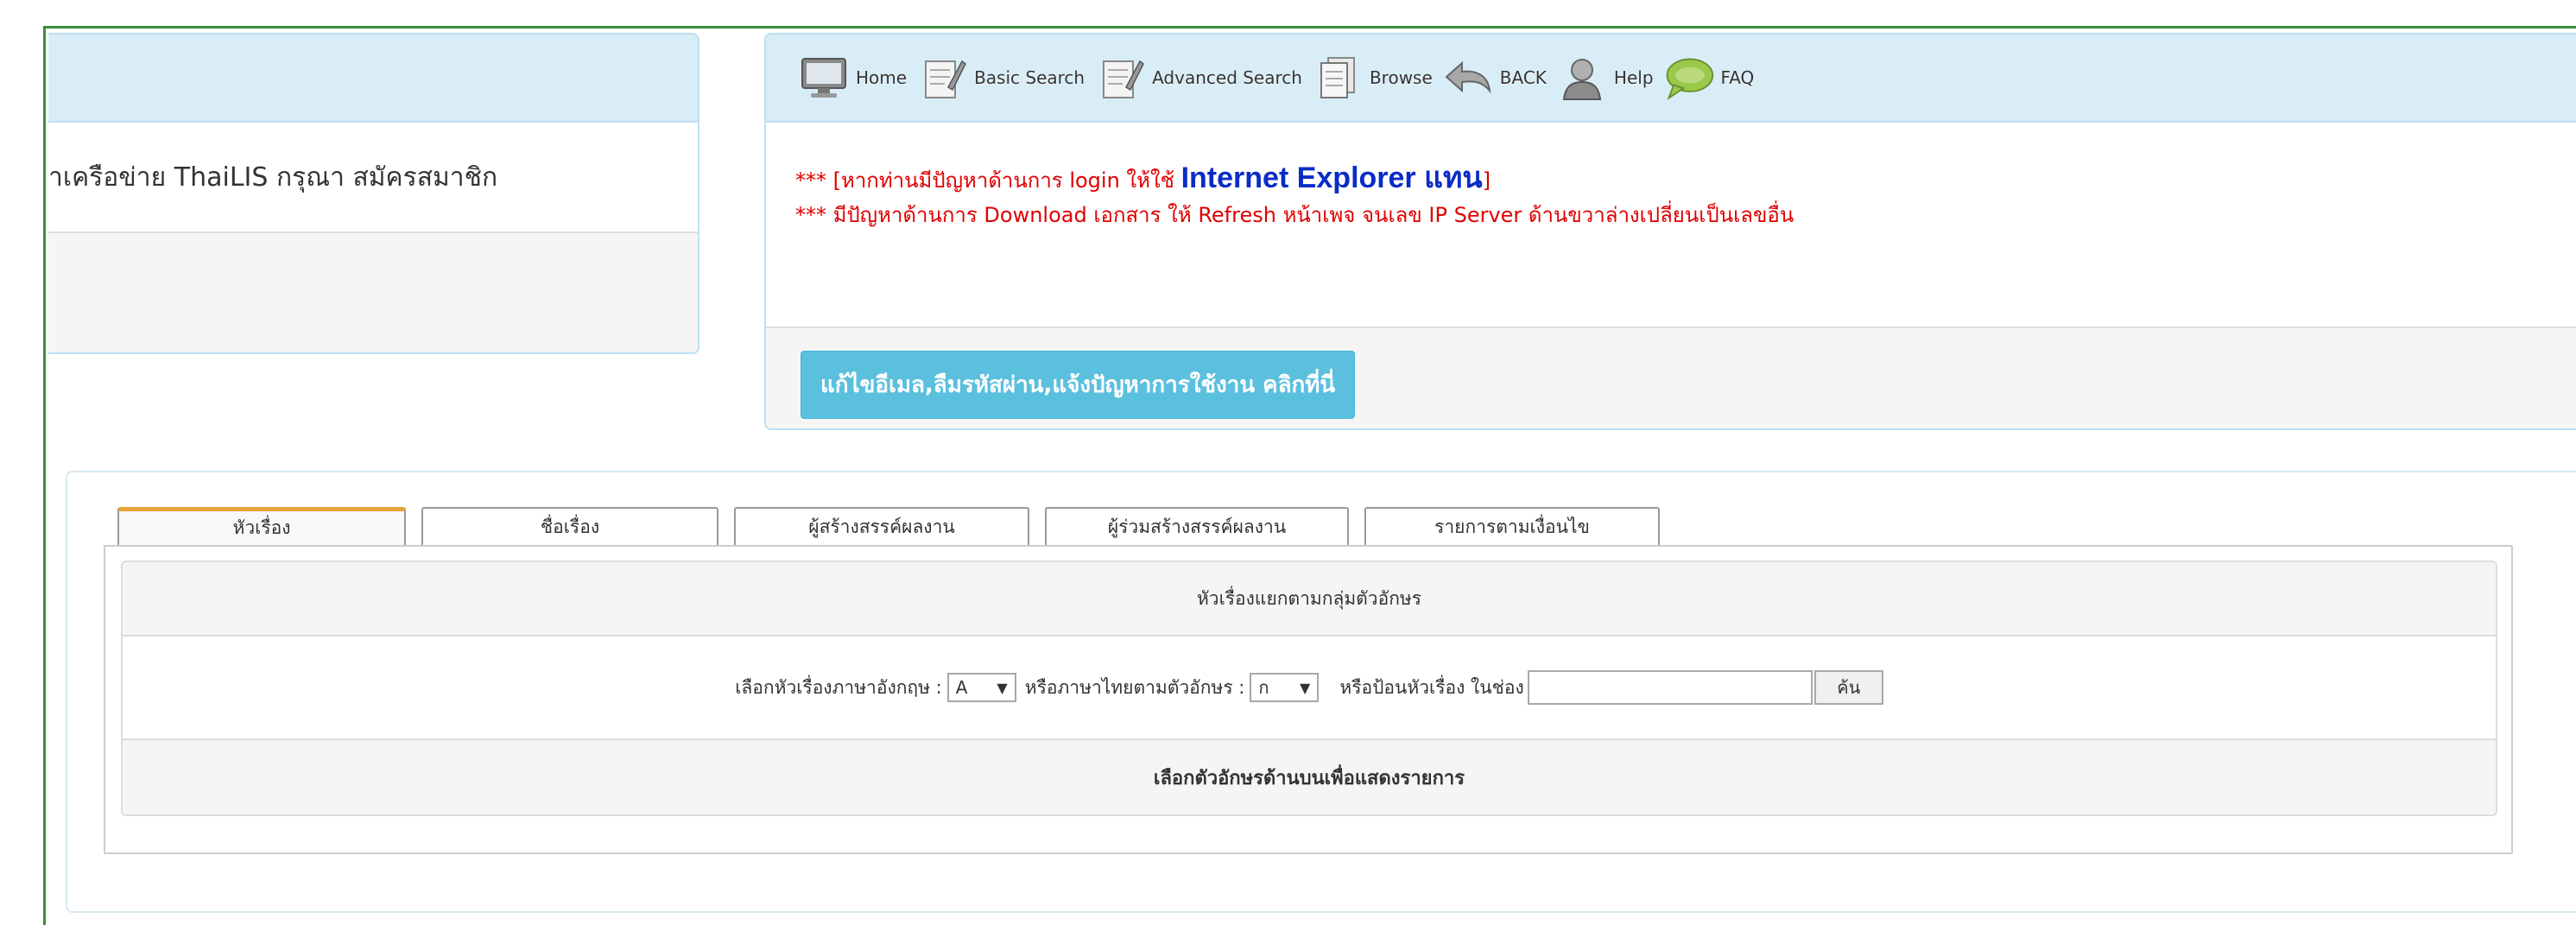 Image resolution: width=2576 pixels, height=925 pixels. What do you see at coordinates (1309, 599) in the screenshot?
I see `subject-browse-heading: หัวเรื่องแยกตามกลุ่มตัวอักษร` at bounding box center [1309, 599].